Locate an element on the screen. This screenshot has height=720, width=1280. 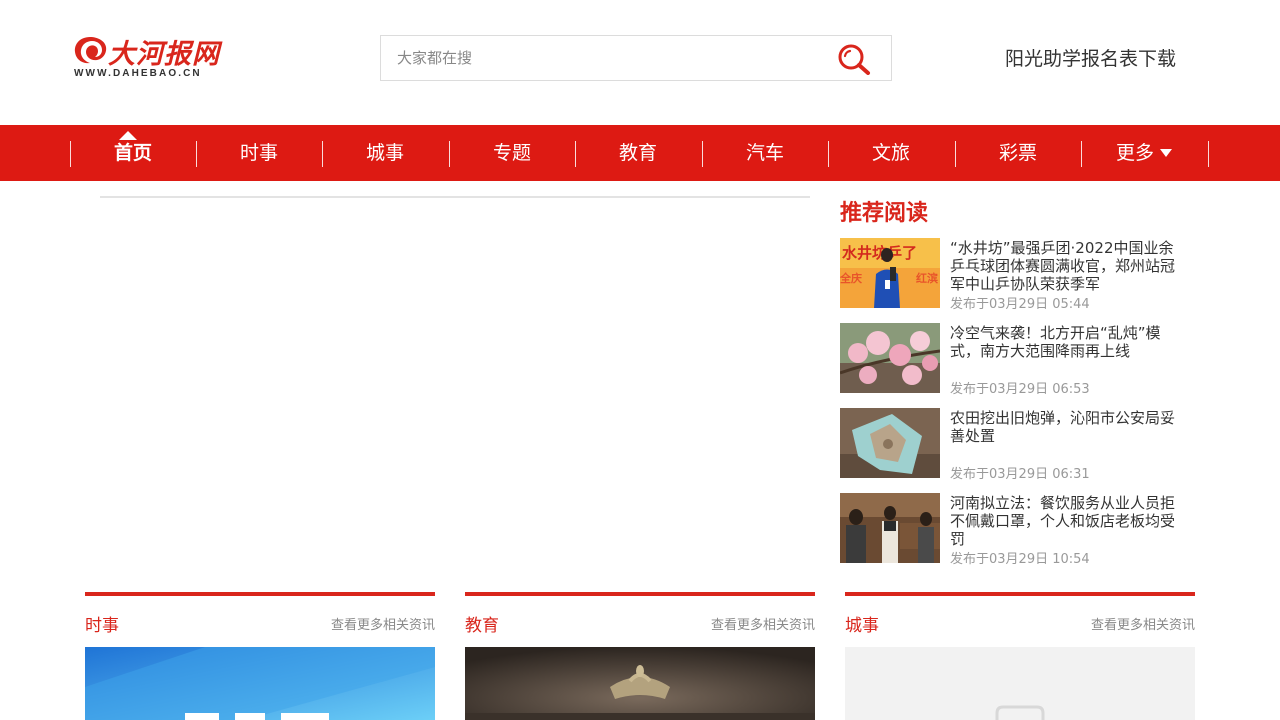
nav-separator is located at coordinates (1208, 154).